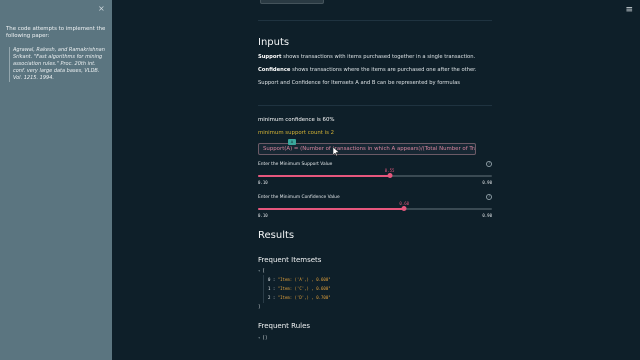  What do you see at coordinates (274, 42) in the screenshot?
I see `inputs-heading: Inputs` at bounding box center [274, 42].